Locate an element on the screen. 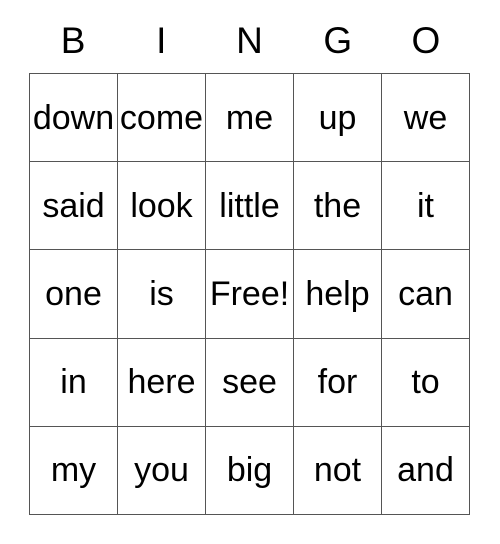  bingo-cell: here is located at coordinates (162, 382).